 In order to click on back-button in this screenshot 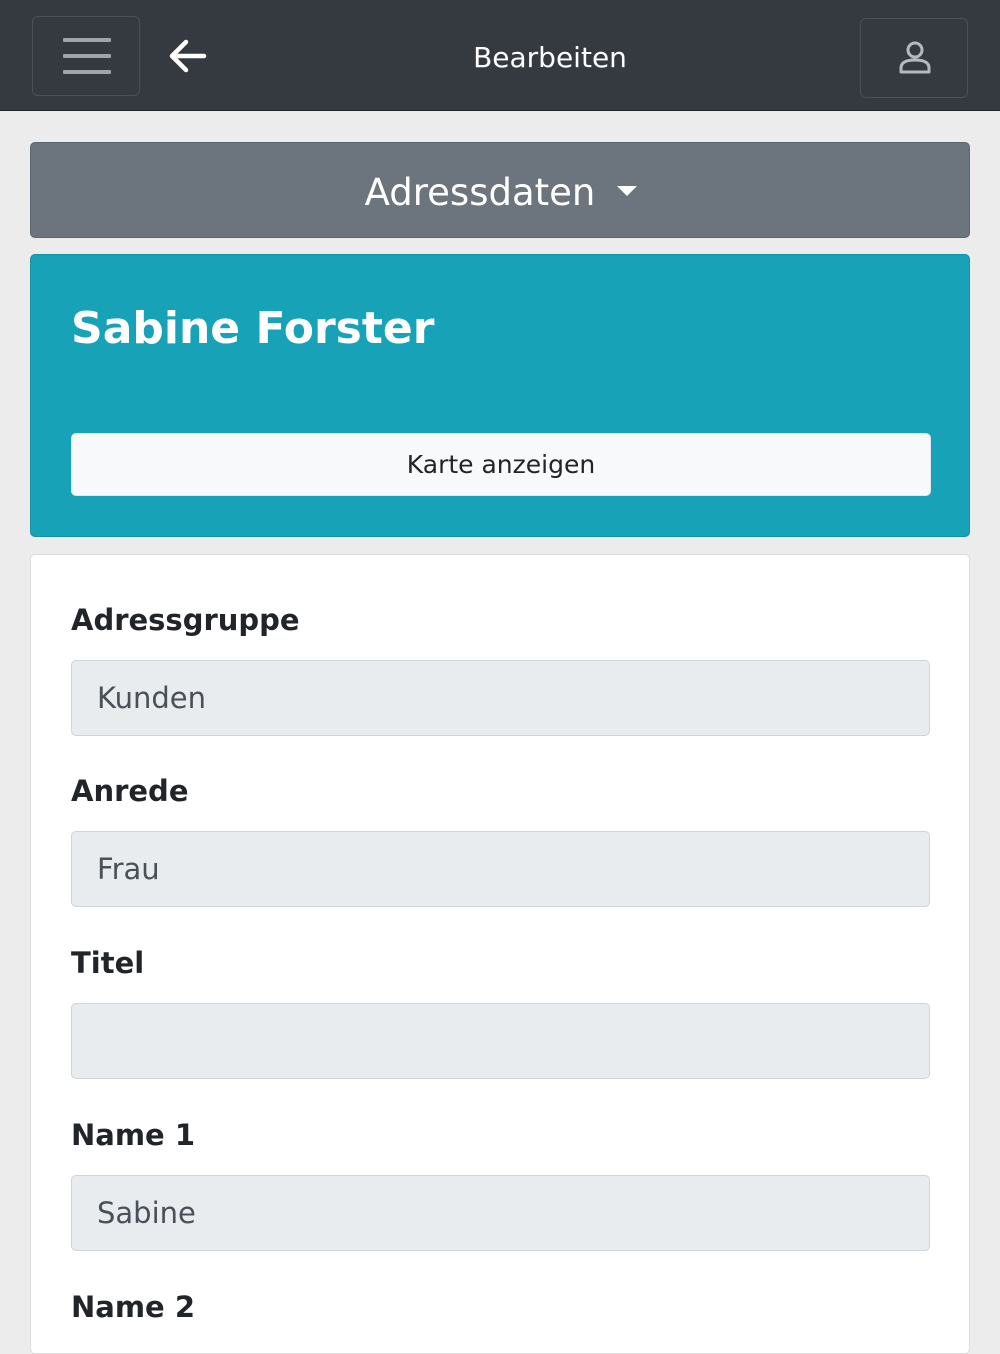, I will do `click(188, 56)`.